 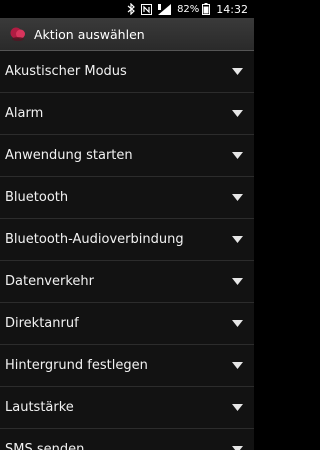 I want to click on nfc-icon, so click(x=147, y=9).